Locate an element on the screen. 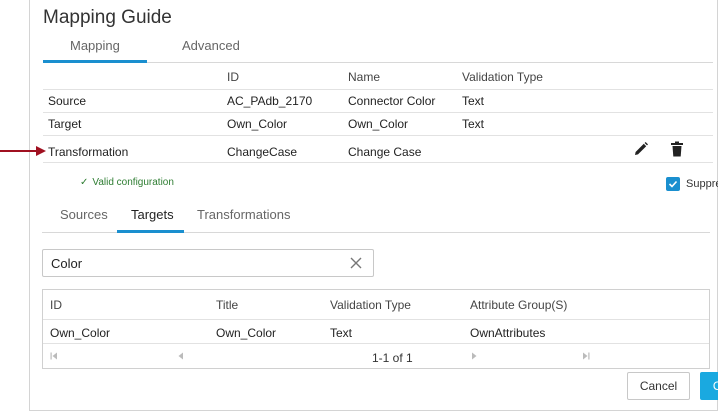 The image size is (718, 411). close-icon is located at coordinates (356, 263).